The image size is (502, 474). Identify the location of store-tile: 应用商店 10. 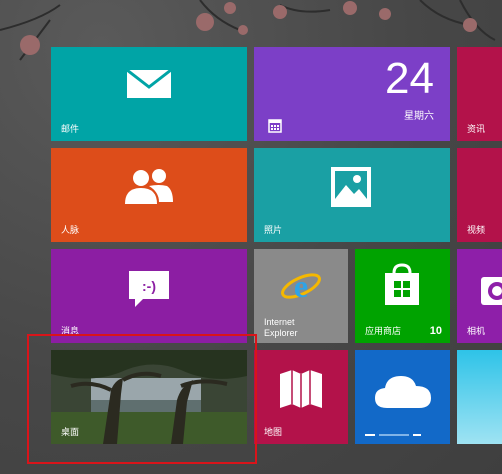
(402, 296).